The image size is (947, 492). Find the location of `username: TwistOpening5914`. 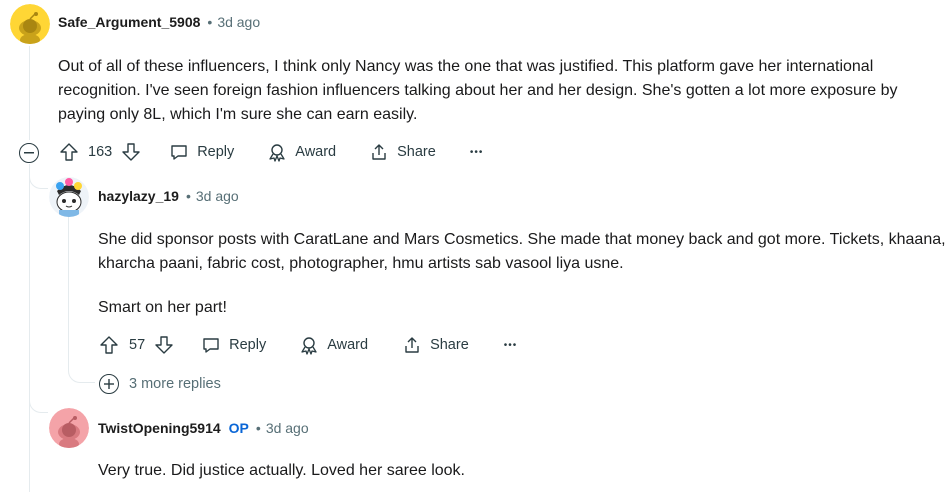

username: TwistOpening5914 is located at coordinates (159, 428).